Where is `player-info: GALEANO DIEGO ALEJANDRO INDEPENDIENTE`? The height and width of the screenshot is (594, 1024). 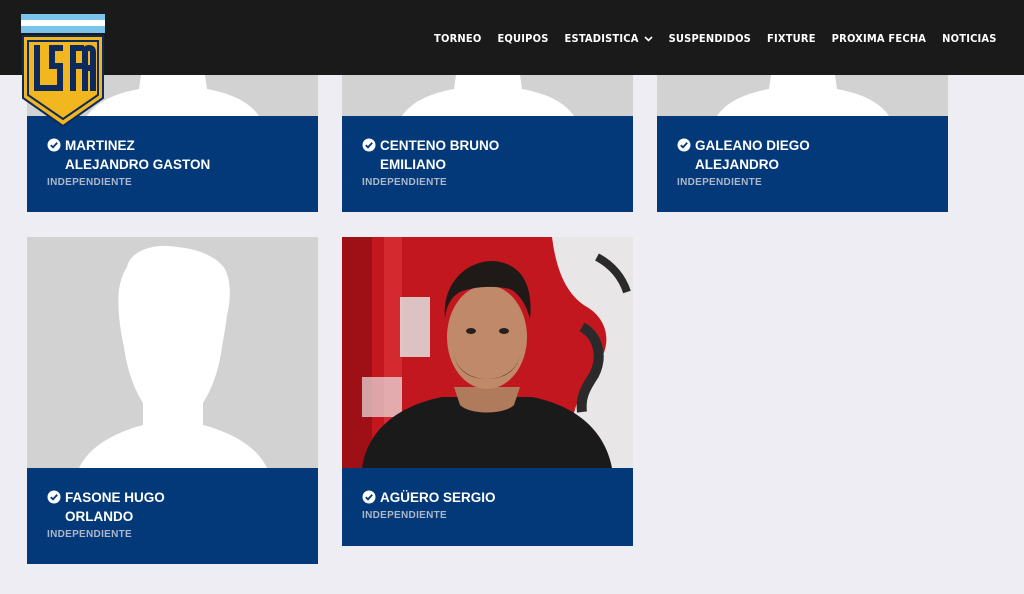 player-info: GALEANO DIEGO ALEJANDRO INDEPENDIENTE is located at coordinates (802, 164).